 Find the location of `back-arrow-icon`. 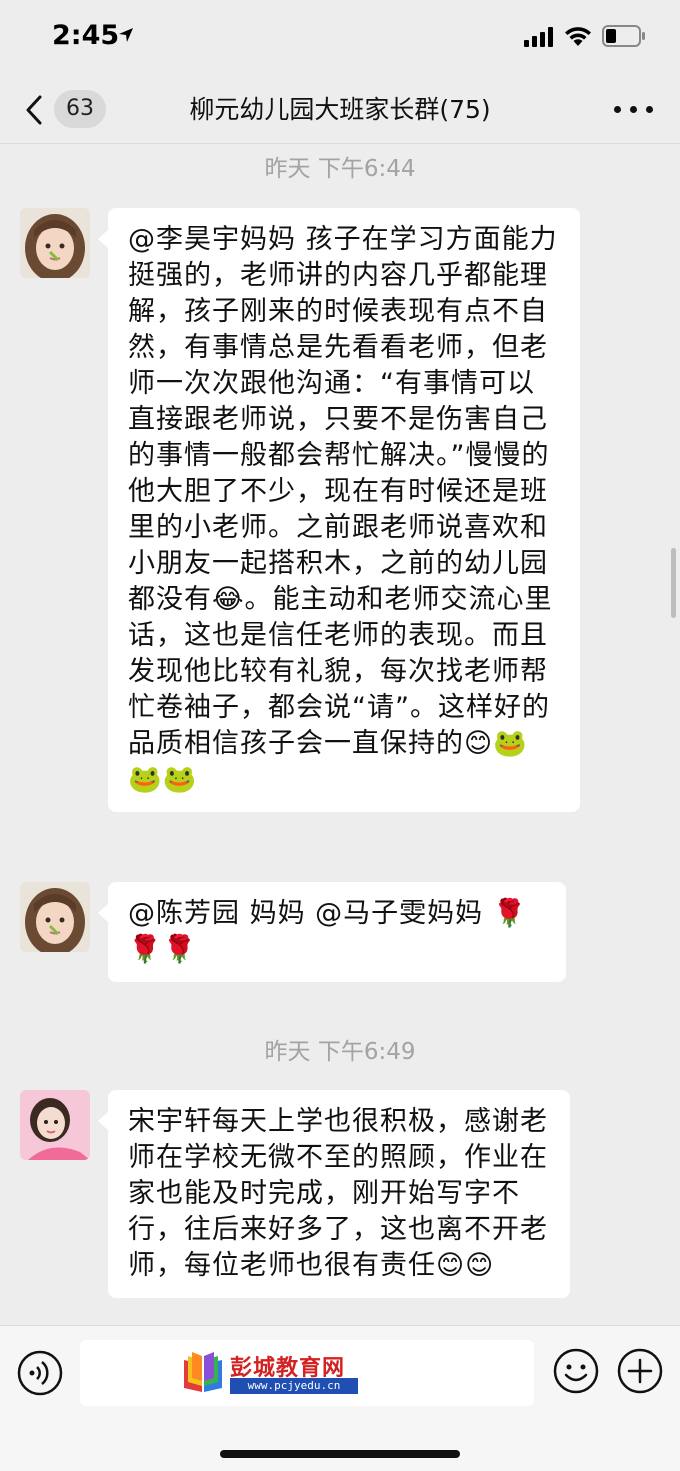

back-arrow-icon is located at coordinates (35, 110).